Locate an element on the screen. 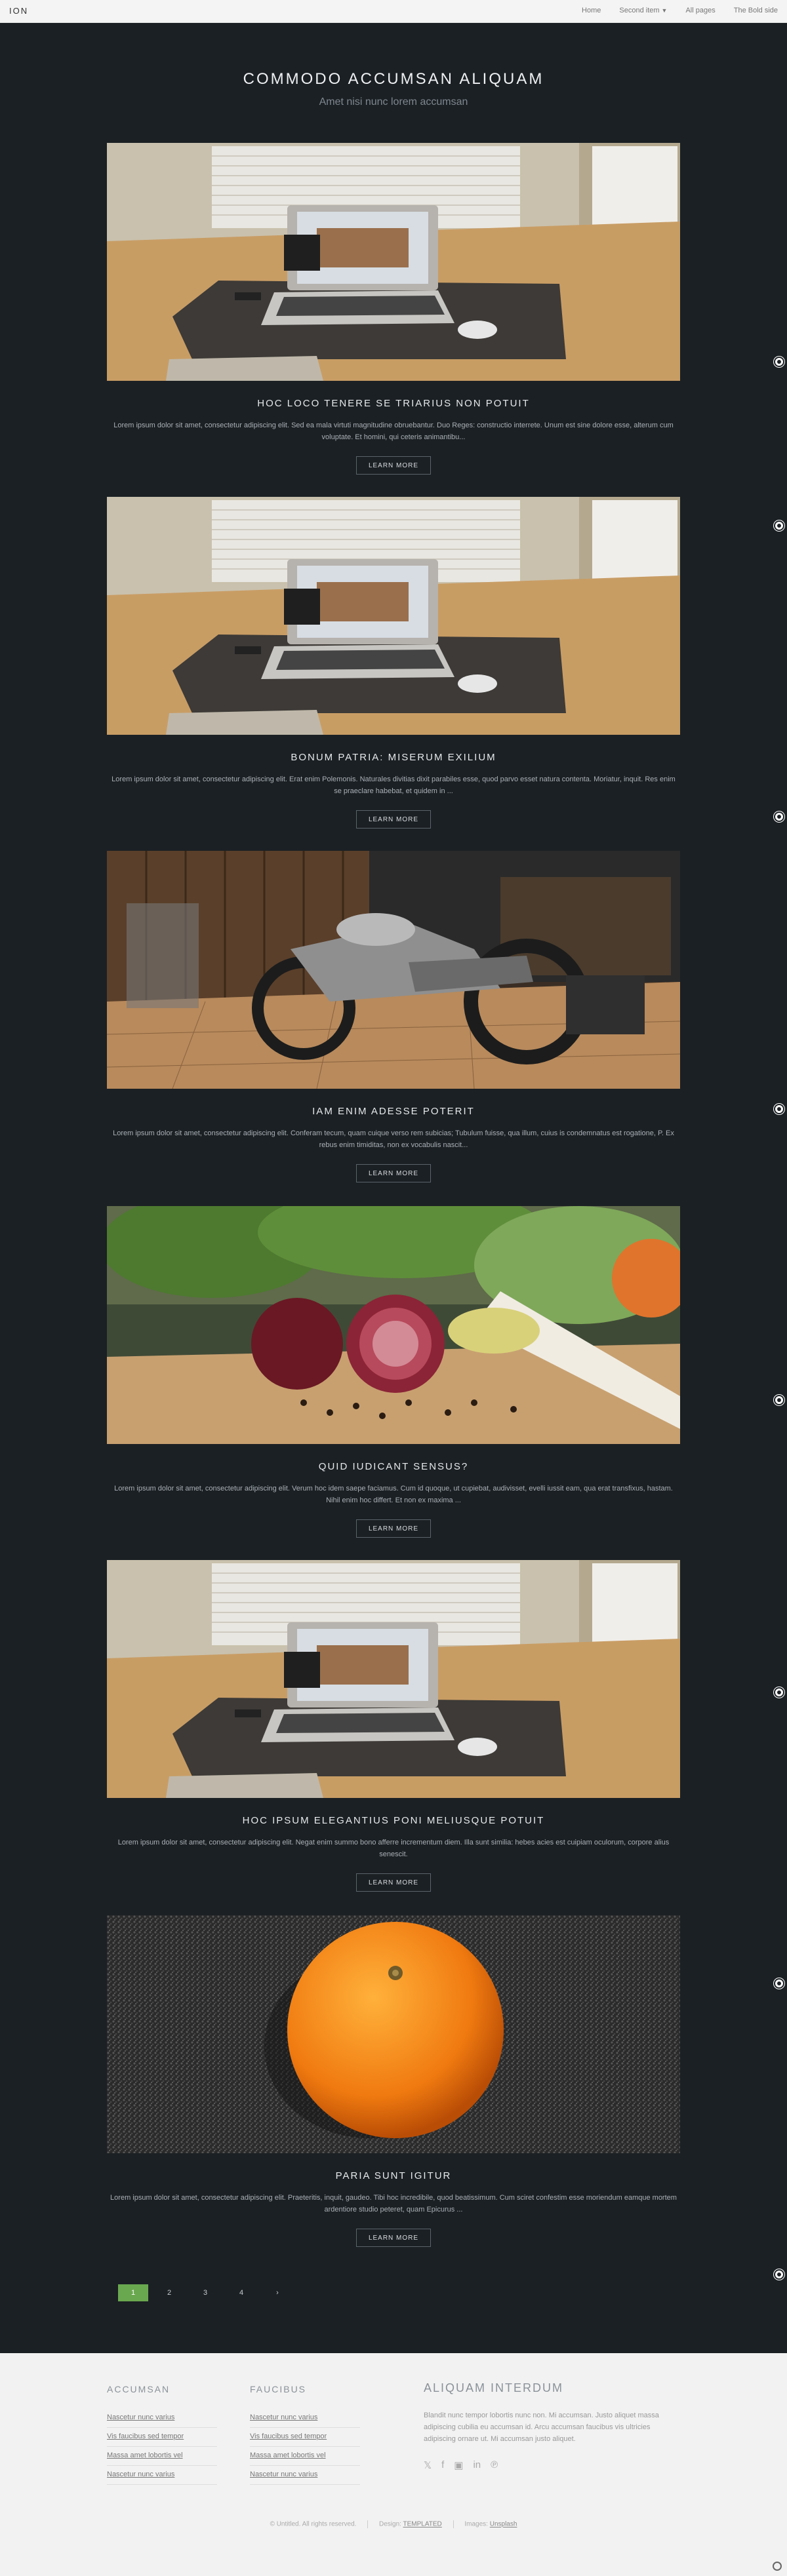 The height and width of the screenshot is (2576, 787). page-title: COMMODO ACCUMSAN ALIQUAM is located at coordinates (393, 79).